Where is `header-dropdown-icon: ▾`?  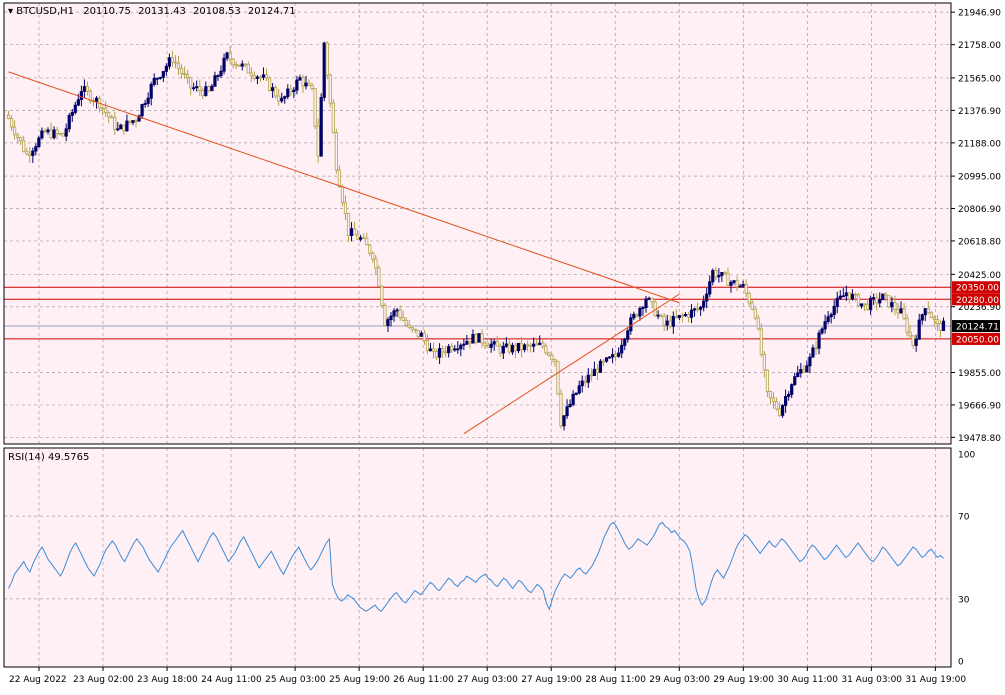 header-dropdown-icon: ▾ is located at coordinates (10, 11).